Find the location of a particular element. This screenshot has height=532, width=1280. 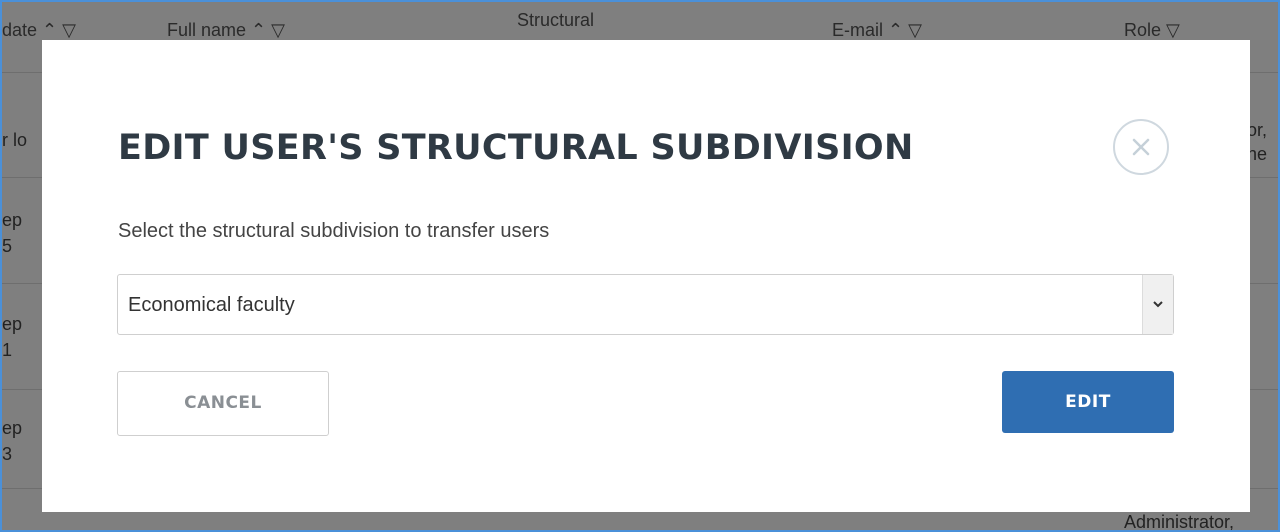

subdivision-select: Economical faculty is located at coordinates (645, 304).